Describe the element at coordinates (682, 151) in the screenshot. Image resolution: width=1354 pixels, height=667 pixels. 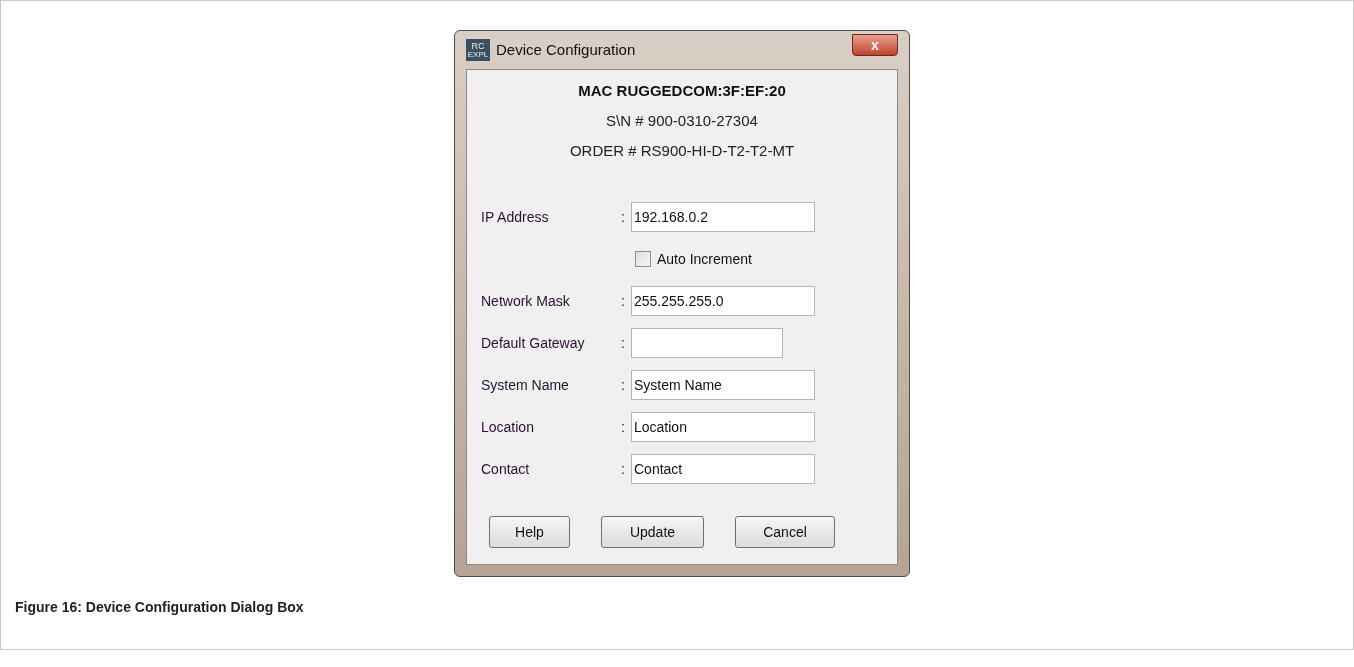
I see `device-info-text: ORDER # RS900-HI-D-T2-T2-MT` at that location.